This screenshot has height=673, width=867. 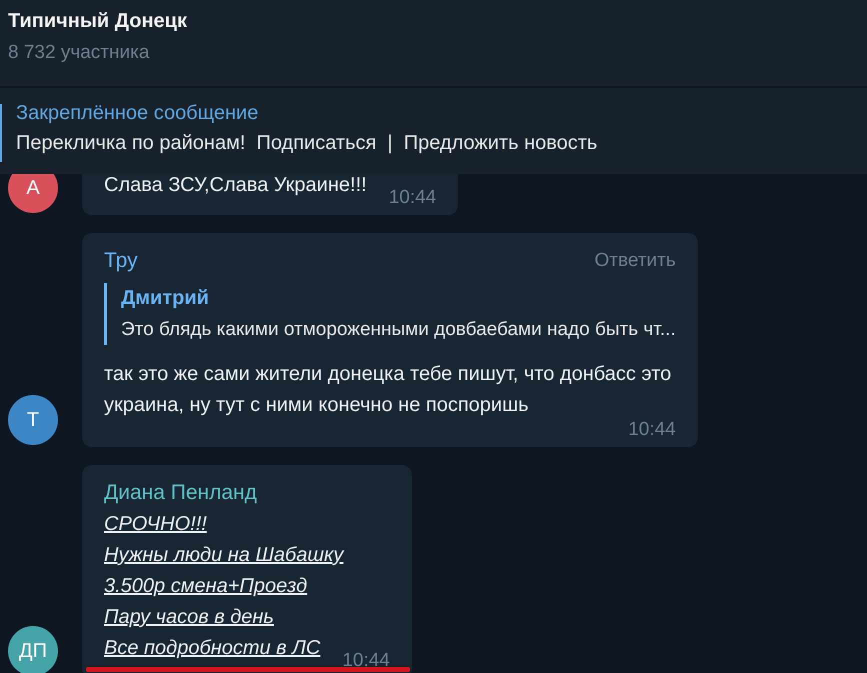 I want to click on message-text: Все подробности в ЛС, so click(x=212, y=648).